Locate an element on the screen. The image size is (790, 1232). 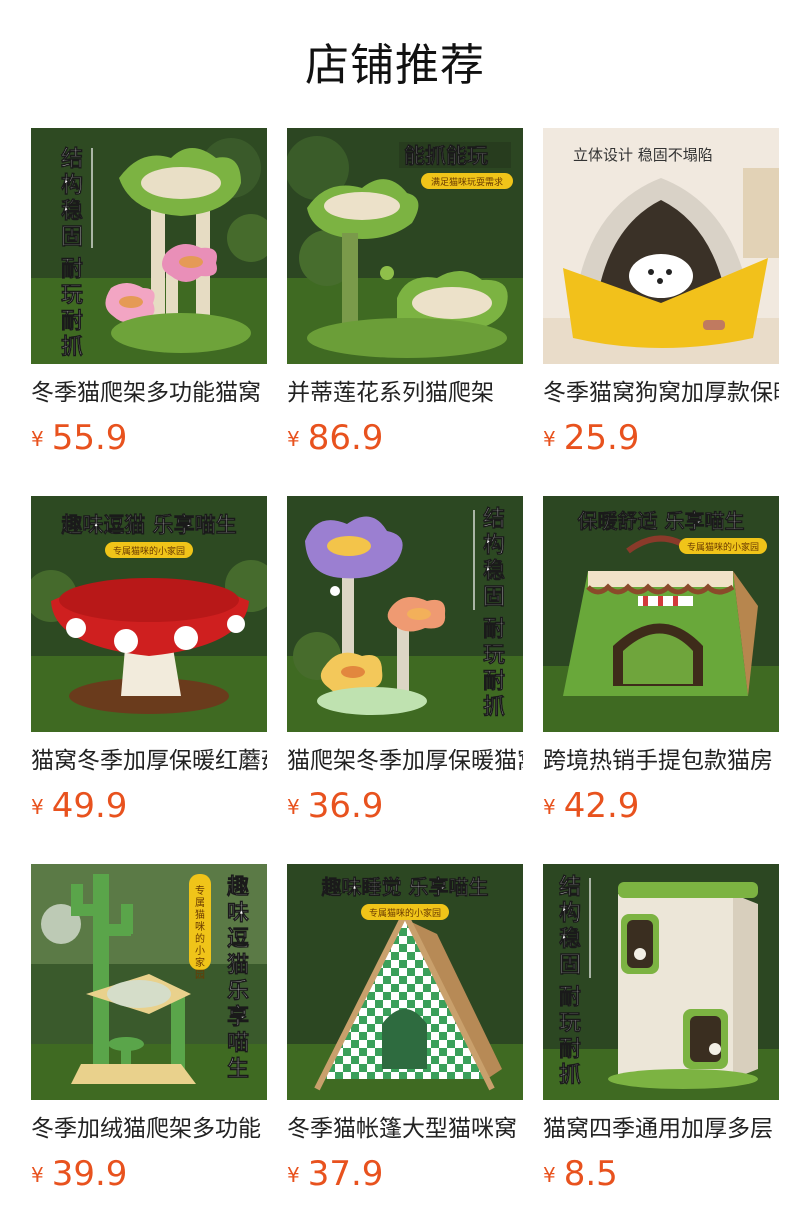
image-subcaption-text: 满足猫咪玩耍需求 is located at coordinates (467, 182).